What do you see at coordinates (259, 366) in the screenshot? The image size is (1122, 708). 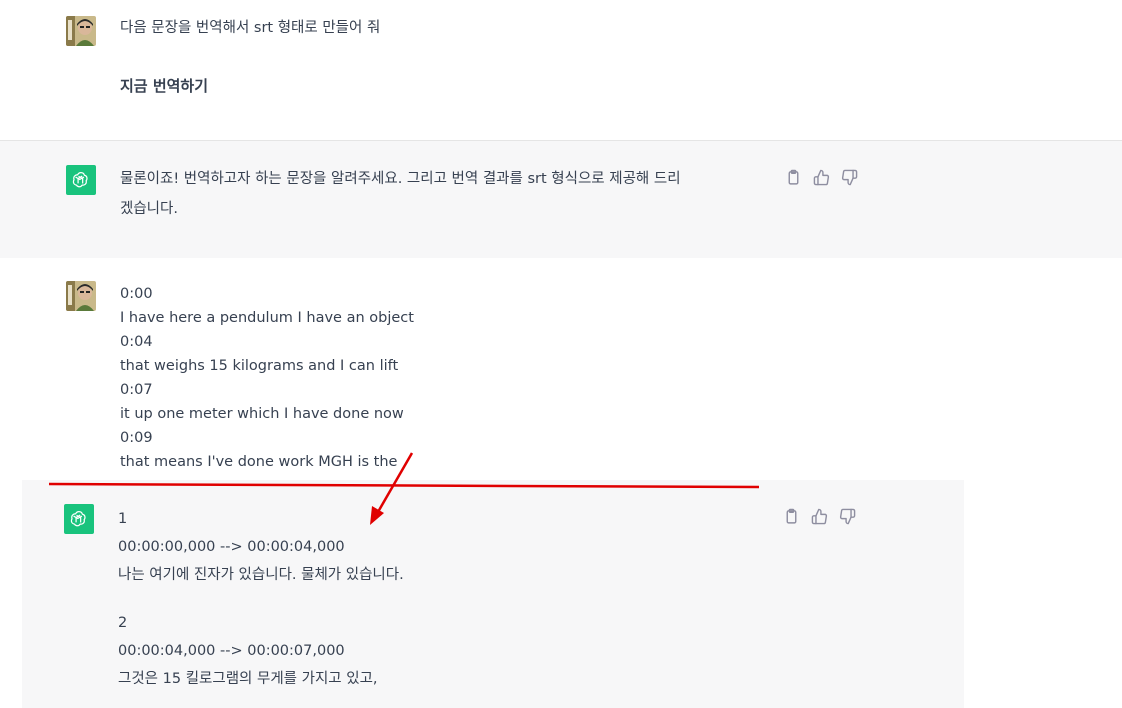 I see `transcript-line: that weighs 15 kilograms and I can lift` at bounding box center [259, 366].